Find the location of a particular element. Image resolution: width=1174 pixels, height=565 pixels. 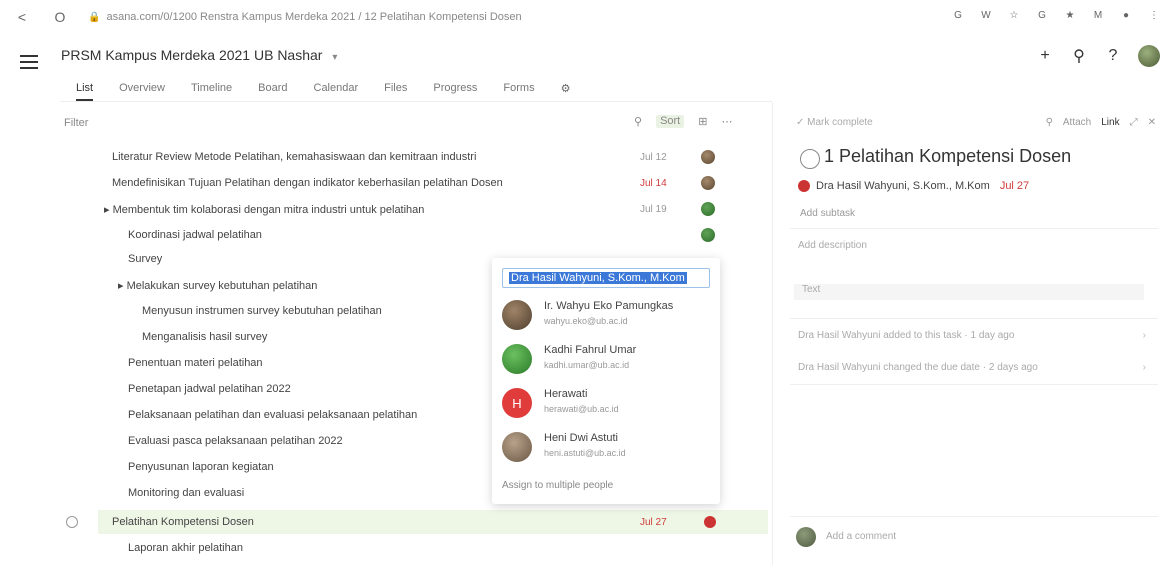

task-name: Penyusunan laporan kegiatan is located at coordinates (201, 467).